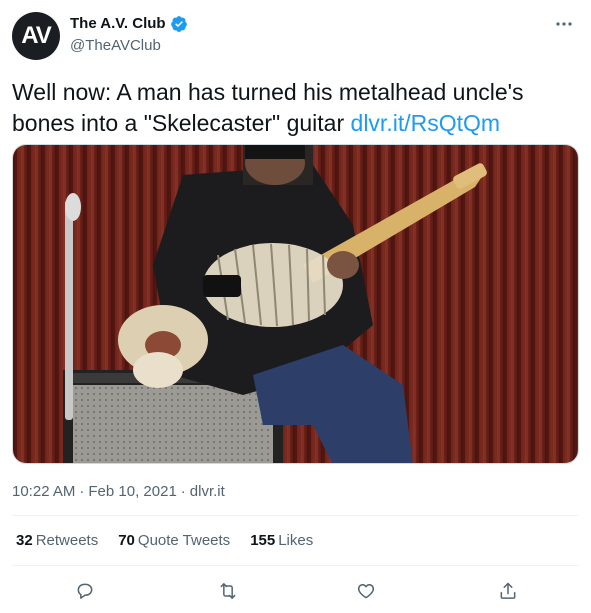  I want to click on tweet-date: Feb 10, 2021, so click(132, 491).